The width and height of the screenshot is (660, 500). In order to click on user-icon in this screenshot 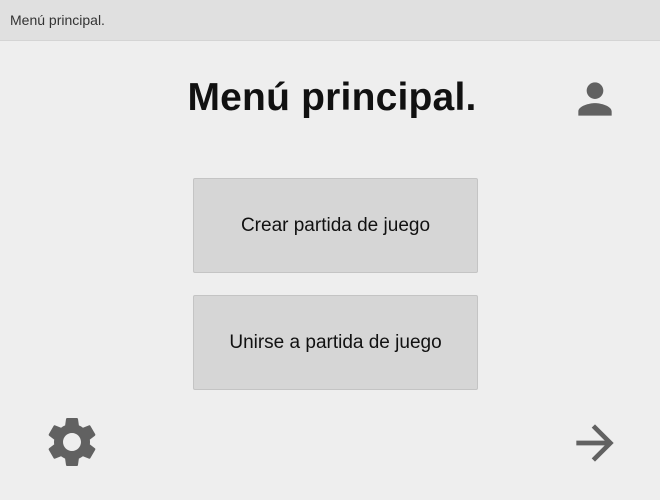, I will do `click(595, 99)`.